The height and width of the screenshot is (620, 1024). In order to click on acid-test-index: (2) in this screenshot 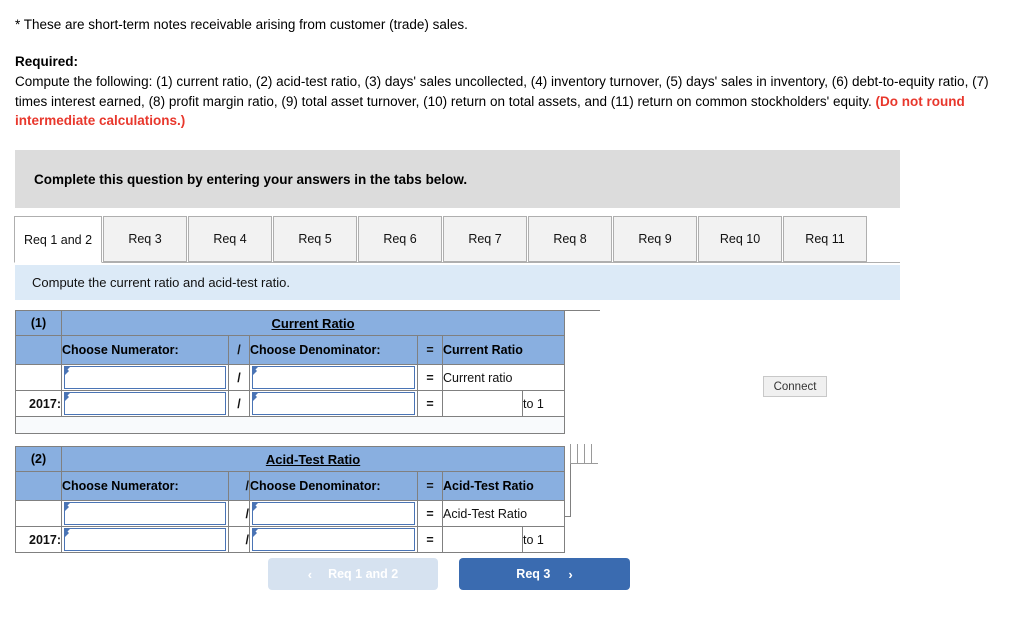, I will do `click(38, 459)`.